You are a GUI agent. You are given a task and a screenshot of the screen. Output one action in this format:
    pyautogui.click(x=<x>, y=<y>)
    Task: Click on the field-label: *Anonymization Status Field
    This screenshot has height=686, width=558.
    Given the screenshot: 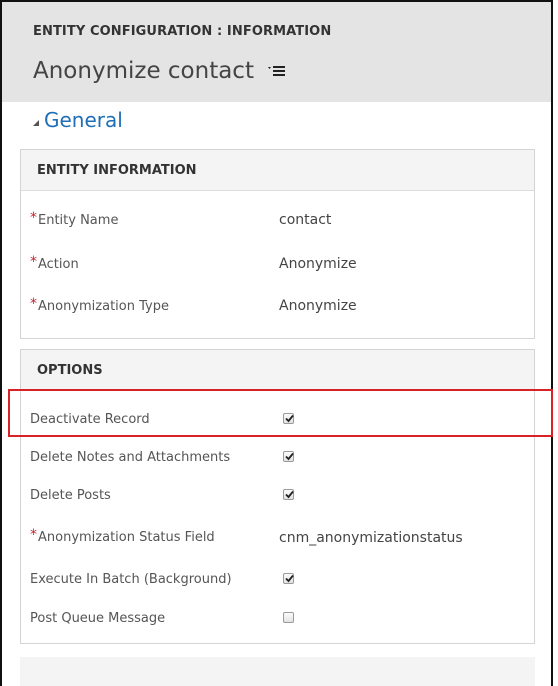 What is the action you would take?
    pyautogui.click(x=122, y=536)
    